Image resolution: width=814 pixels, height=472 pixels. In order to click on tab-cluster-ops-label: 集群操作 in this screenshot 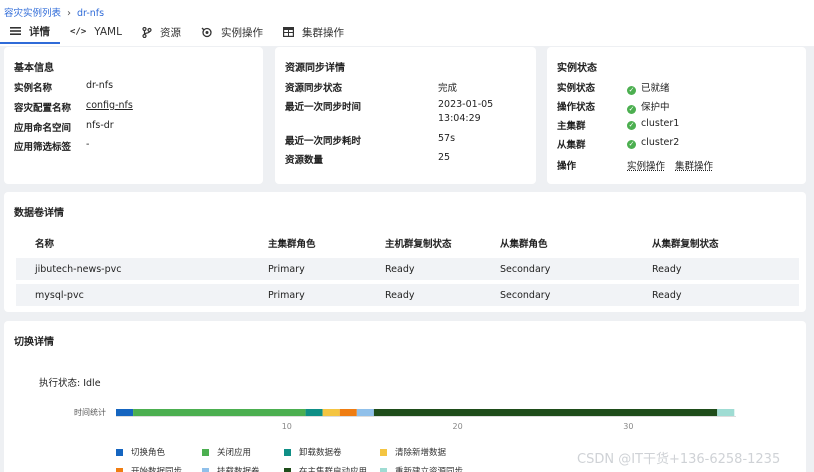, I will do `click(322, 32)`.